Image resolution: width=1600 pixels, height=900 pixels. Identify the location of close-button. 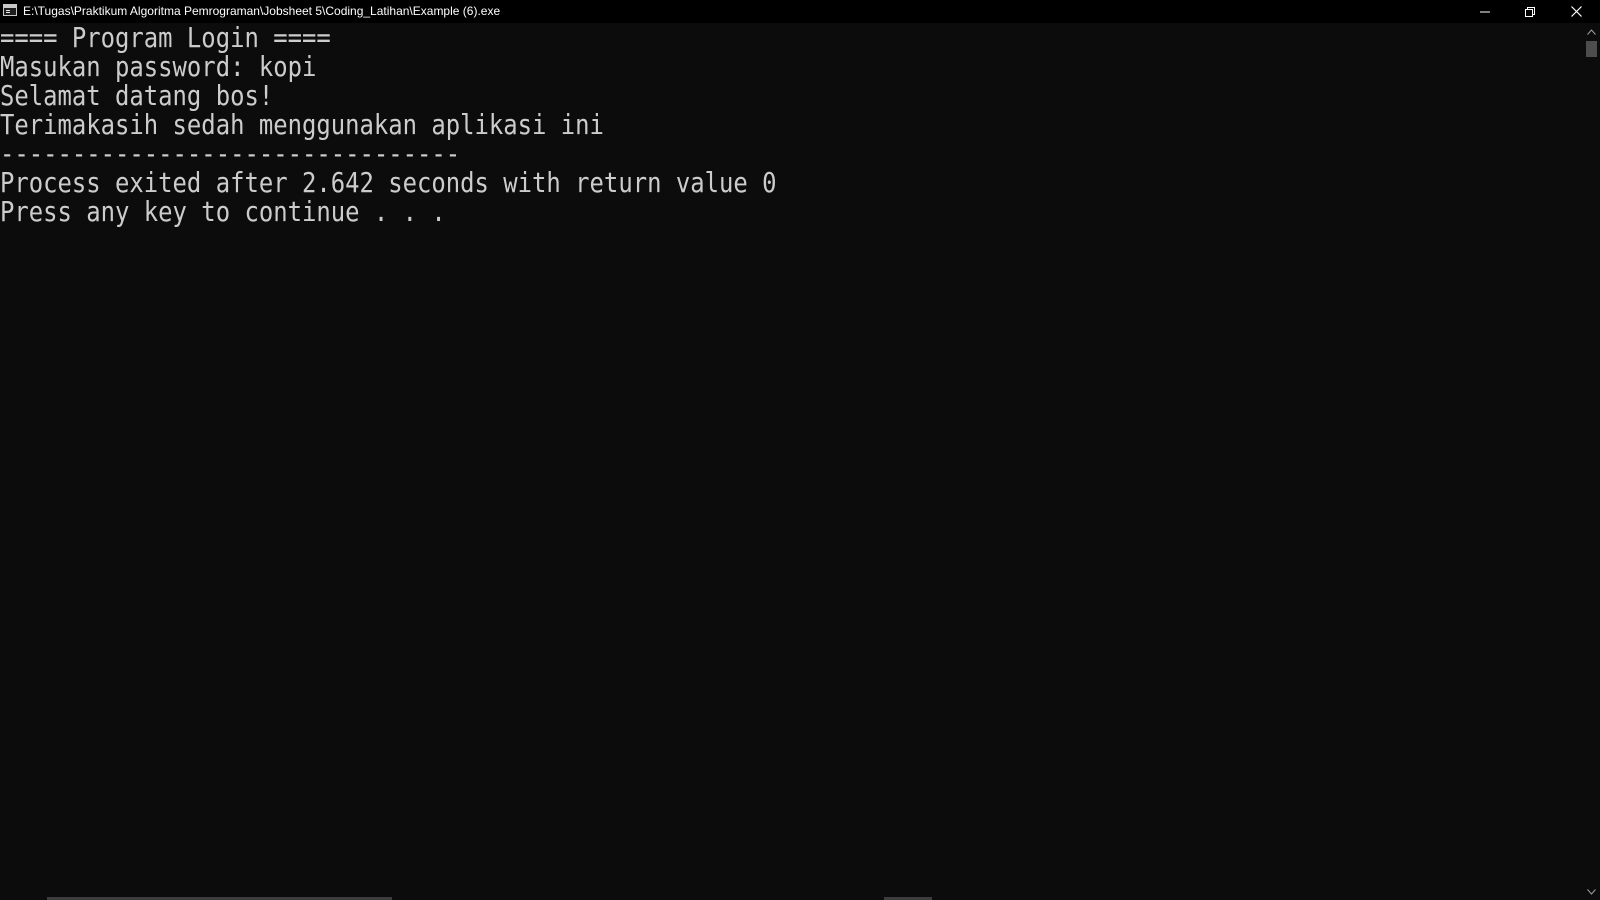
(1576, 11).